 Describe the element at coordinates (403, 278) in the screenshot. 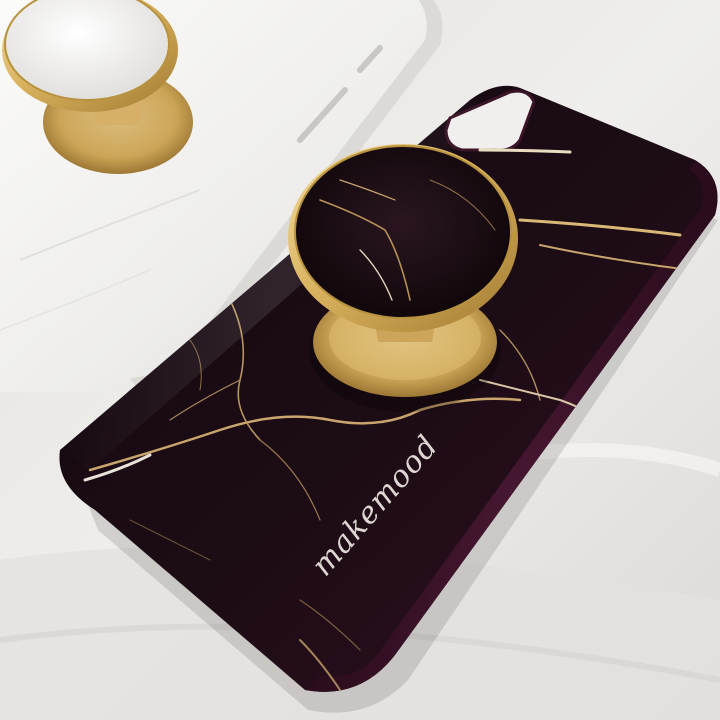

I see `black-pop-grip` at that location.